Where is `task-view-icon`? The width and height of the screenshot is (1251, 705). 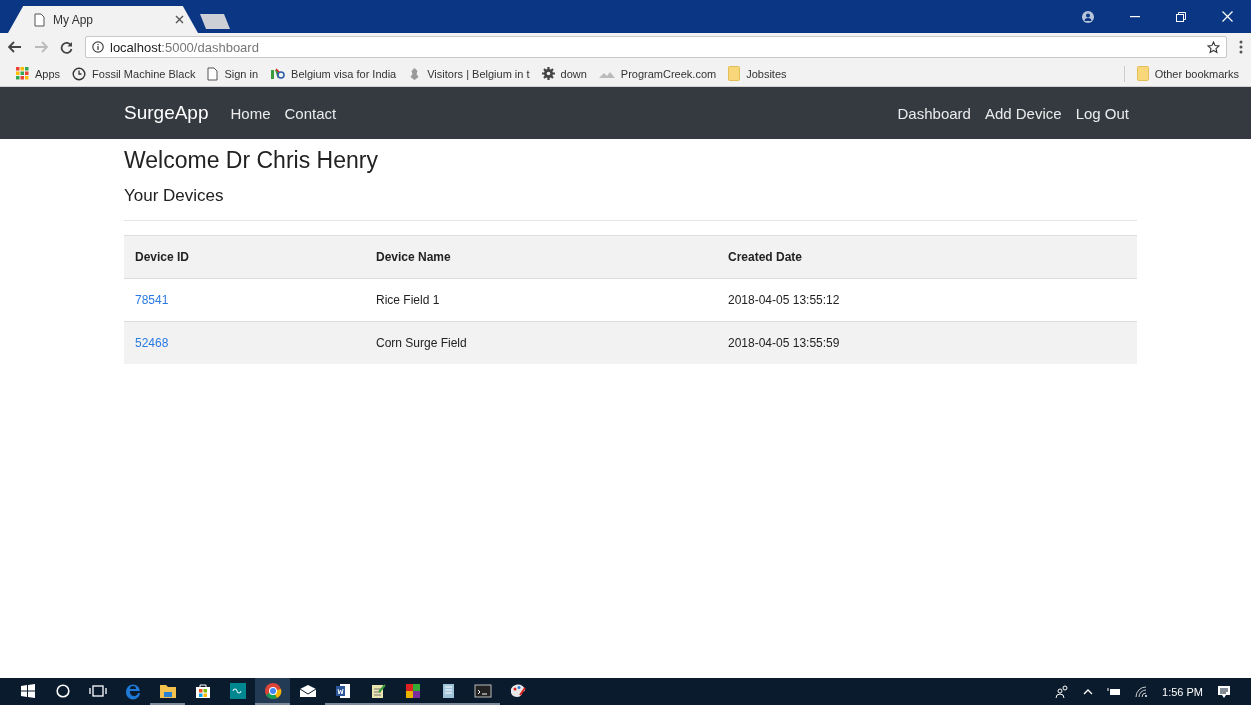 task-view-icon is located at coordinates (97, 690).